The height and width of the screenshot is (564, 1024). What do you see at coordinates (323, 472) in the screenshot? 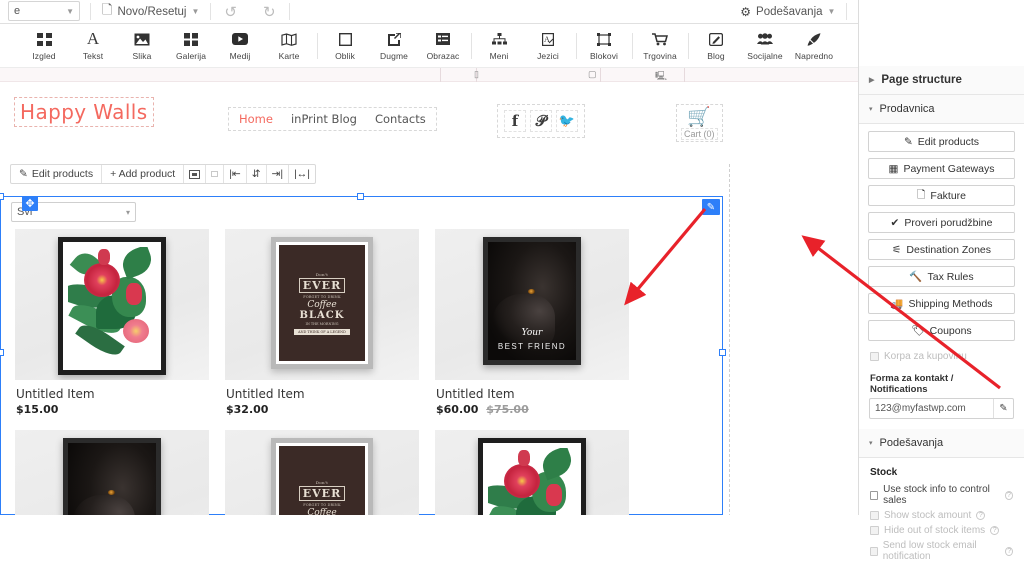
I see `product-card: Don't EVER FORGET TO DRINK Coffee BLACK` at bounding box center [323, 472].